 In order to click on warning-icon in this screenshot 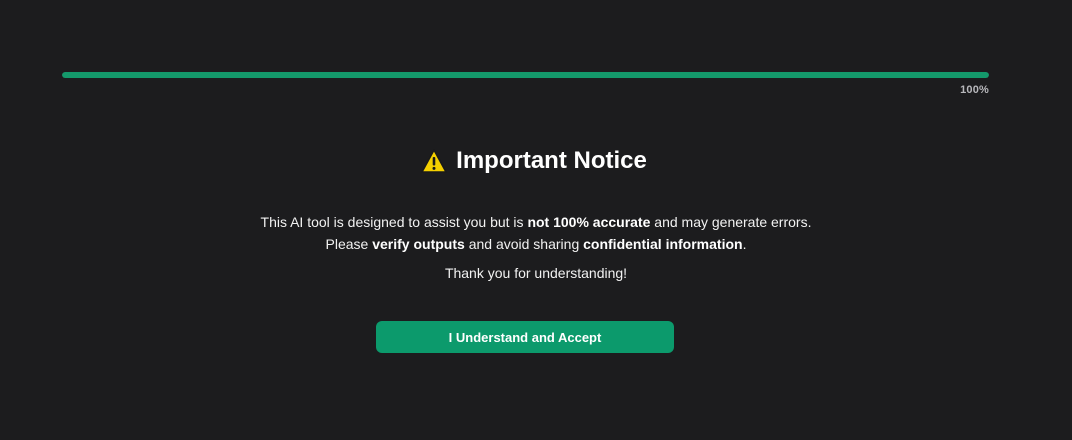, I will do `click(434, 161)`.